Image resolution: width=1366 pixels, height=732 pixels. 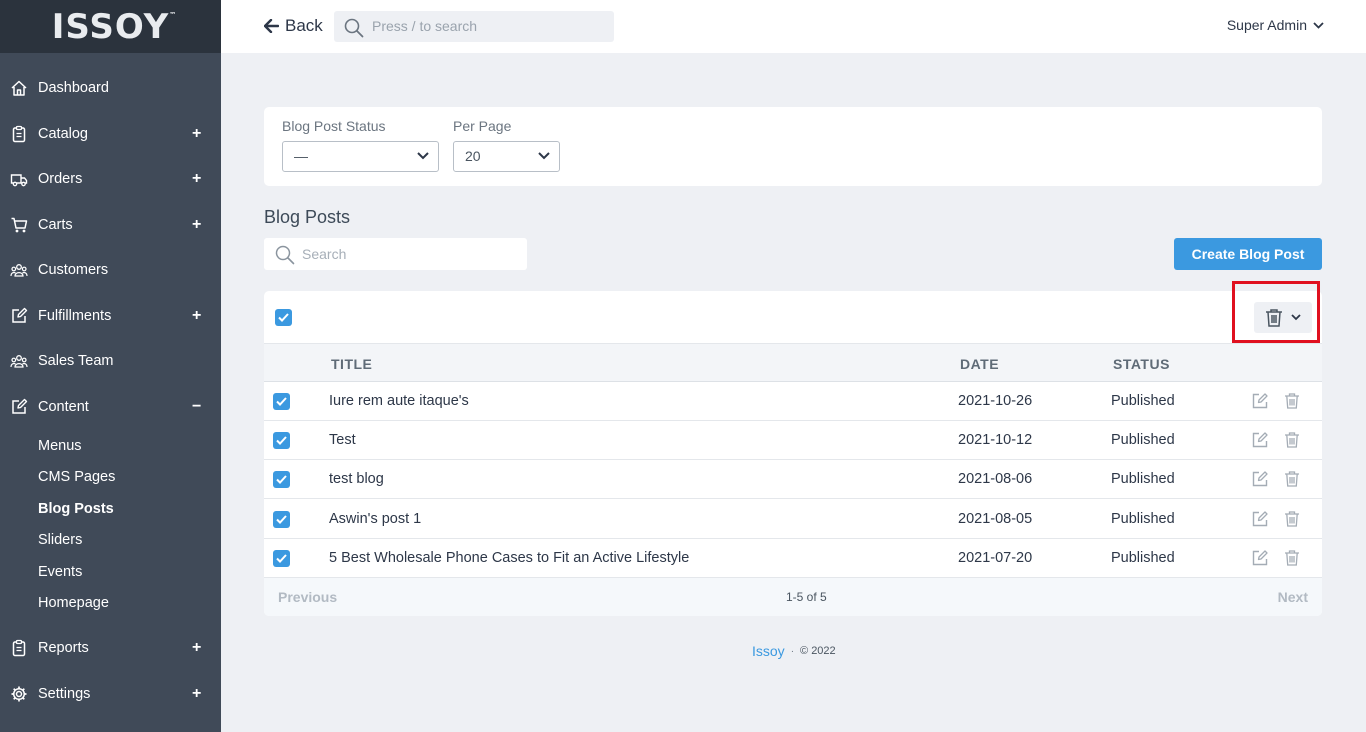 I want to click on sidebar-item-label: Dashboard, so click(x=73, y=88).